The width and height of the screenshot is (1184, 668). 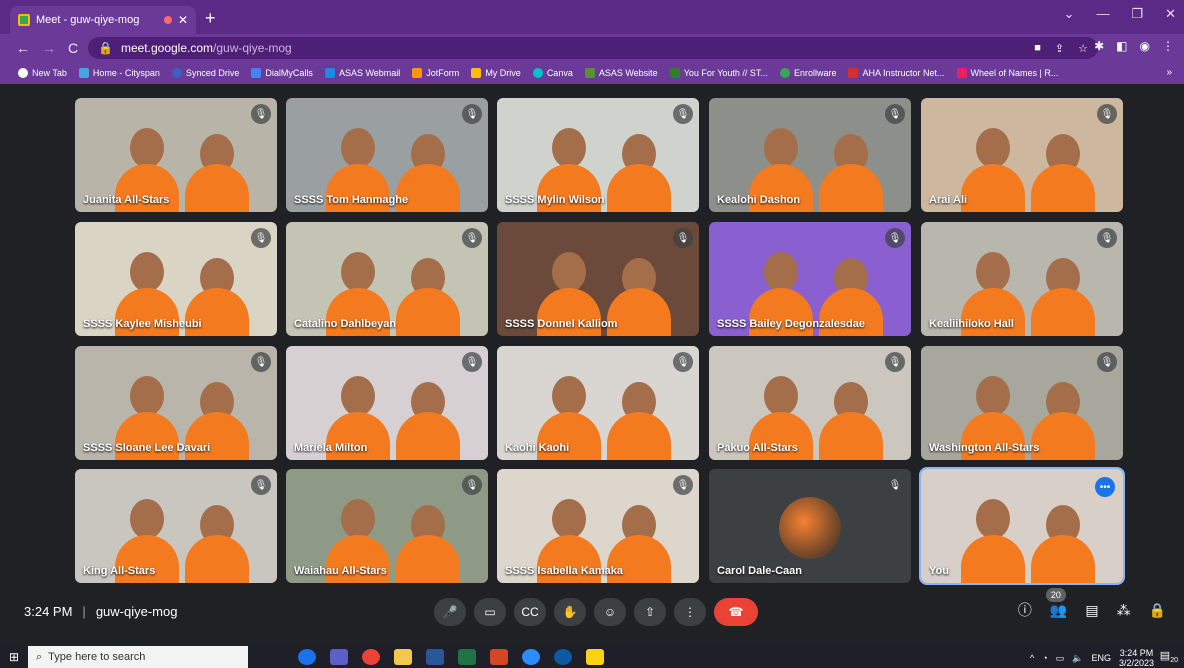 What do you see at coordinates (1032, 658) in the screenshot?
I see `tray-overflow-icon: ^` at bounding box center [1032, 658].